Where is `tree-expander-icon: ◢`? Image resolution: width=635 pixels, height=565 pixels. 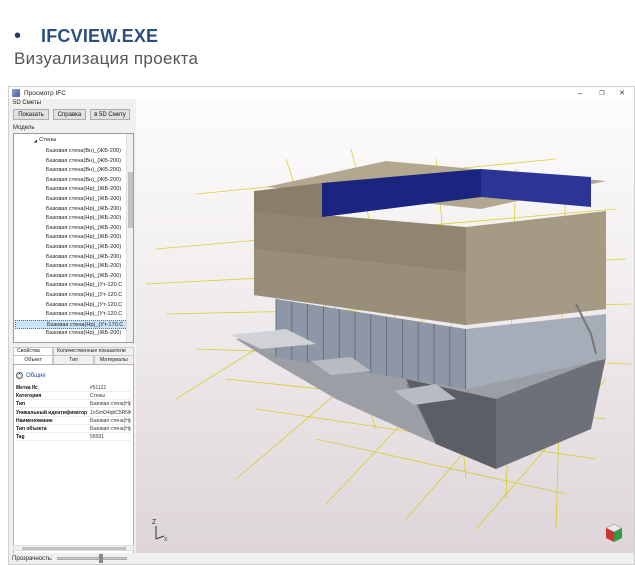
tree-expander-icon: ◢ is located at coordinates (35, 140).